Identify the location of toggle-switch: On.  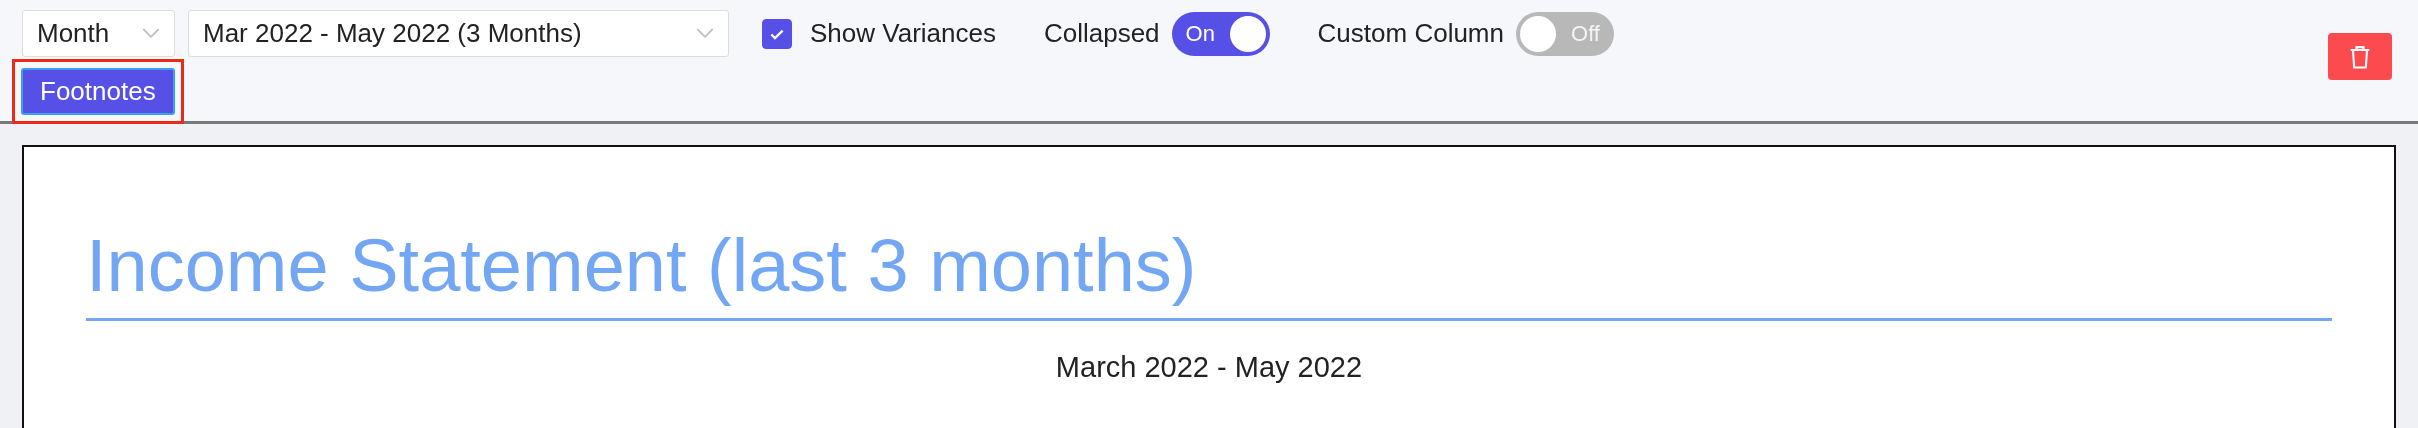
(1220, 33).